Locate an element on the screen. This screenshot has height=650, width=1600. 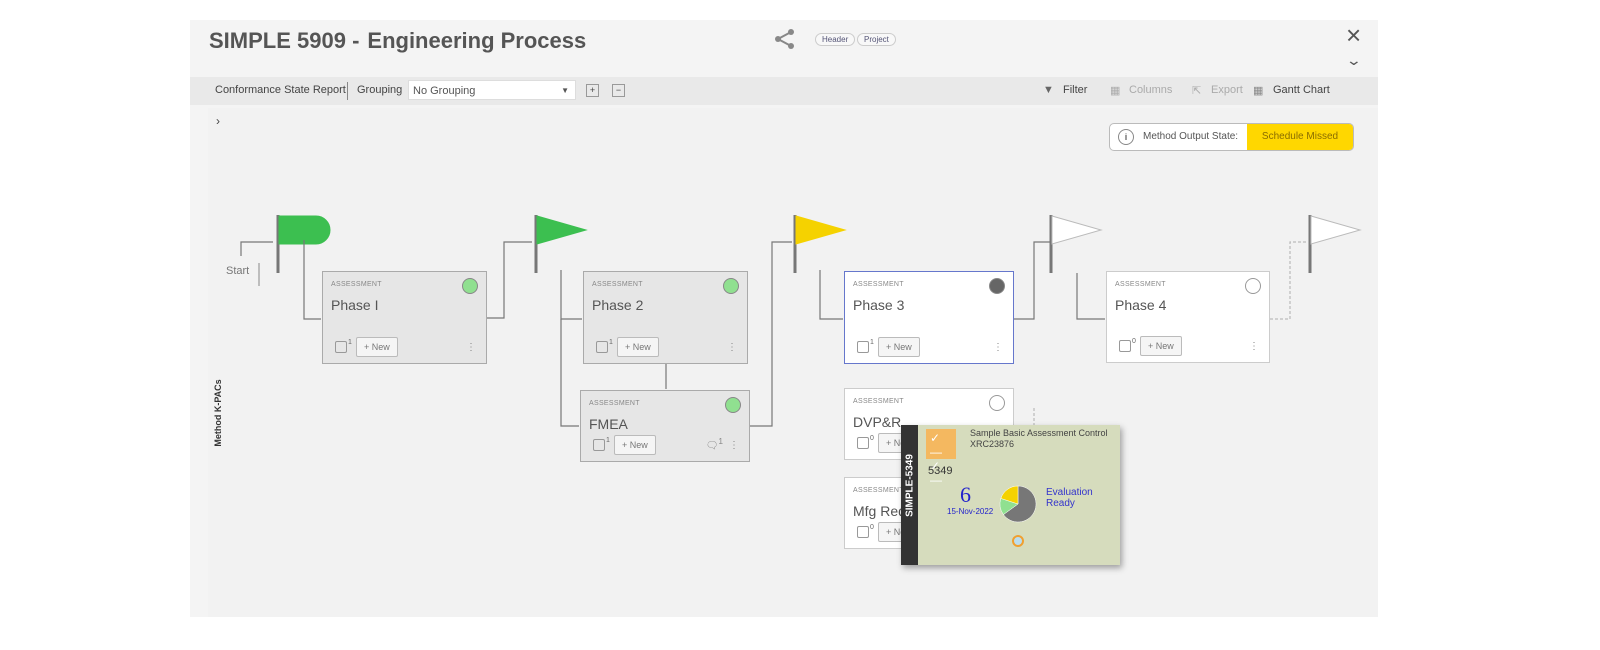
popup-status: Evaluation Ready is located at coordinates (1076, 498).